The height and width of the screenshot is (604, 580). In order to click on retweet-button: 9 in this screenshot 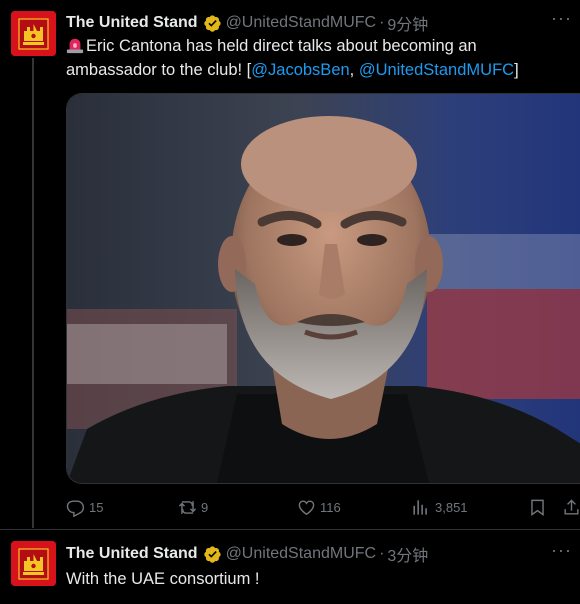, I will do `click(193, 507)`.